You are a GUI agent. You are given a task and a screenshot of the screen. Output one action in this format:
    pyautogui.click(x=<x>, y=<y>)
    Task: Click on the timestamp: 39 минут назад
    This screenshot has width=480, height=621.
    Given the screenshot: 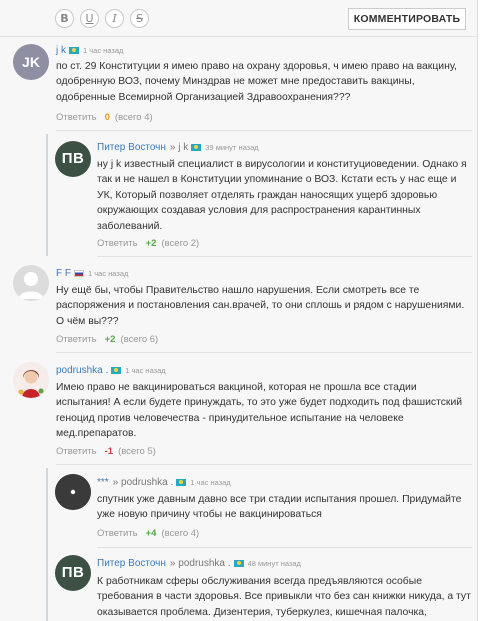 What is the action you would take?
    pyautogui.click(x=231, y=147)
    